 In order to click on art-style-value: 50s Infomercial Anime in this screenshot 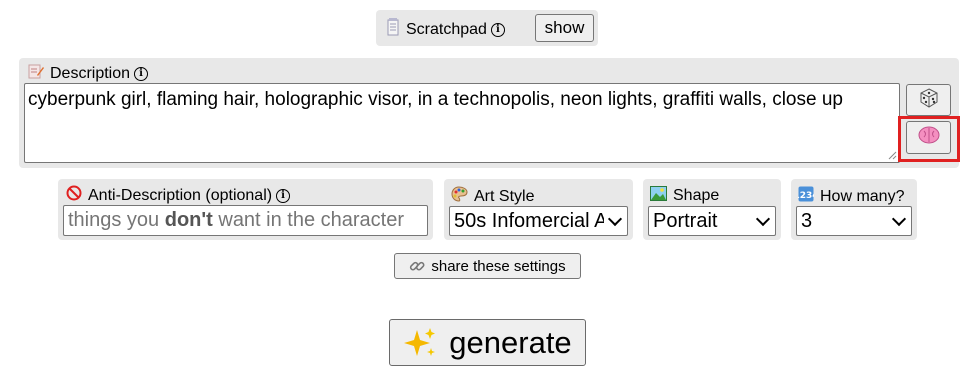, I will do `click(529, 220)`.